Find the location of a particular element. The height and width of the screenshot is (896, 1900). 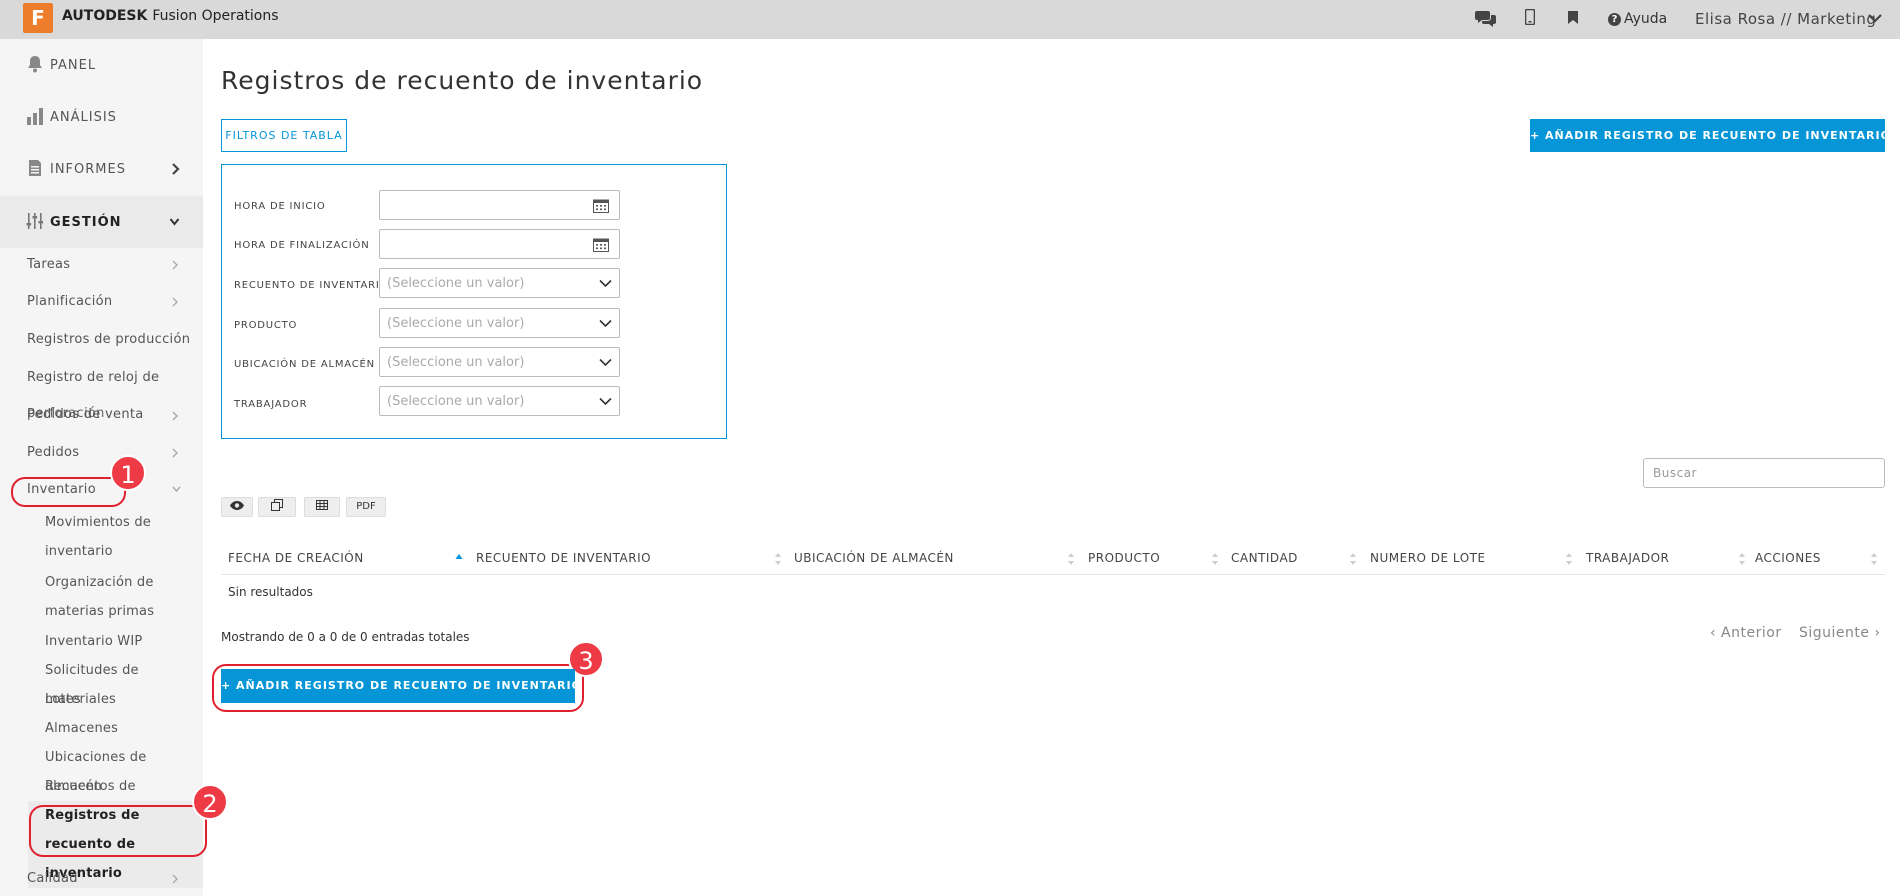

column-visibility-button is located at coordinates (237, 507).